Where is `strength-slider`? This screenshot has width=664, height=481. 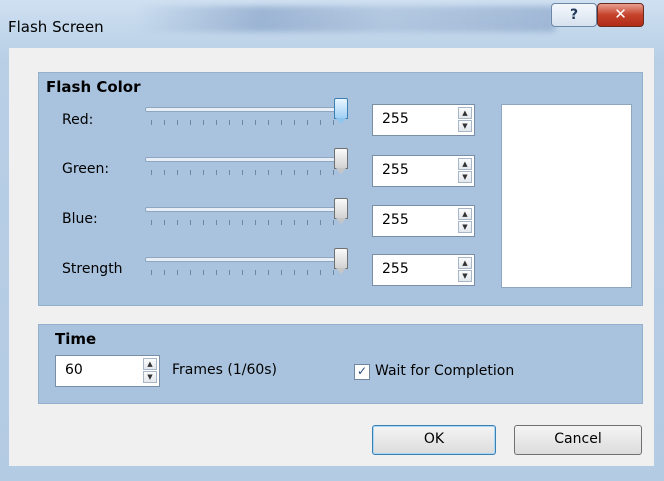 strength-slider is located at coordinates (247, 263).